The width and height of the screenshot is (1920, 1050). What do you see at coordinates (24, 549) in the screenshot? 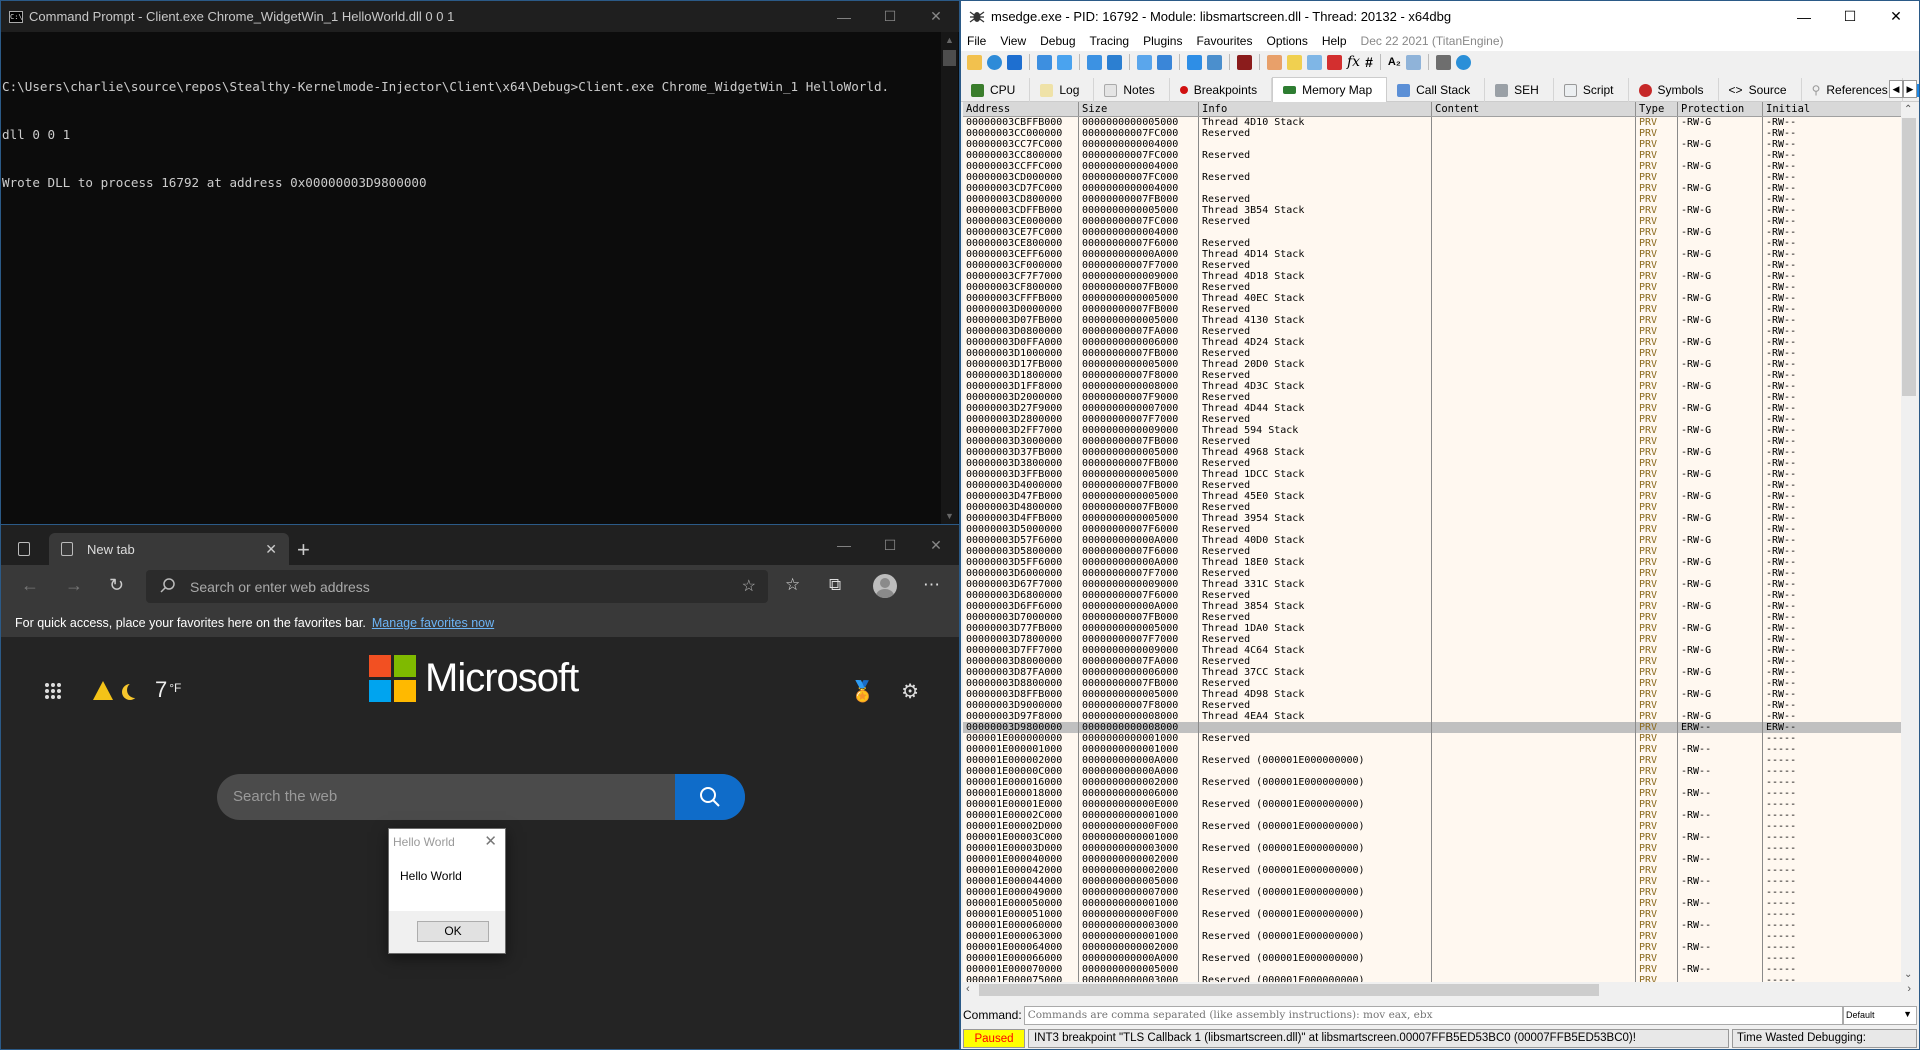
I see `tab-actions-icon` at bounding box center [24, 549].